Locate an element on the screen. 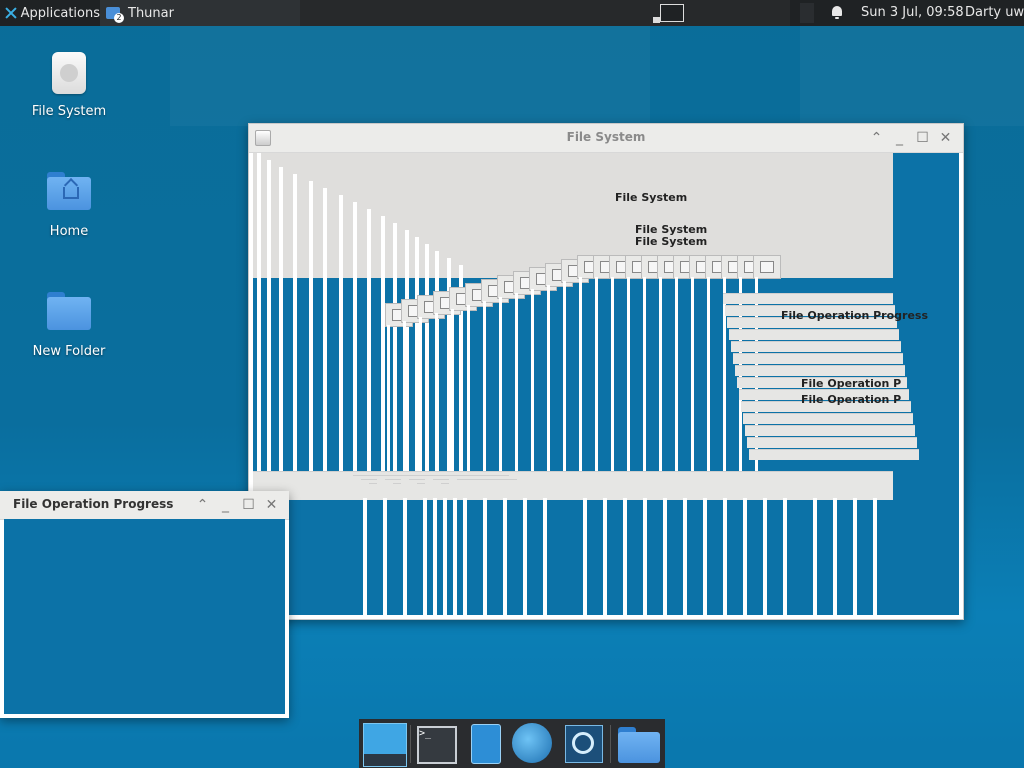 The image size is (1024, 768). file-operation-progress-window: File Operation Progress ⌃ _ ☐ ✕ is located at coordinates (144, 604).